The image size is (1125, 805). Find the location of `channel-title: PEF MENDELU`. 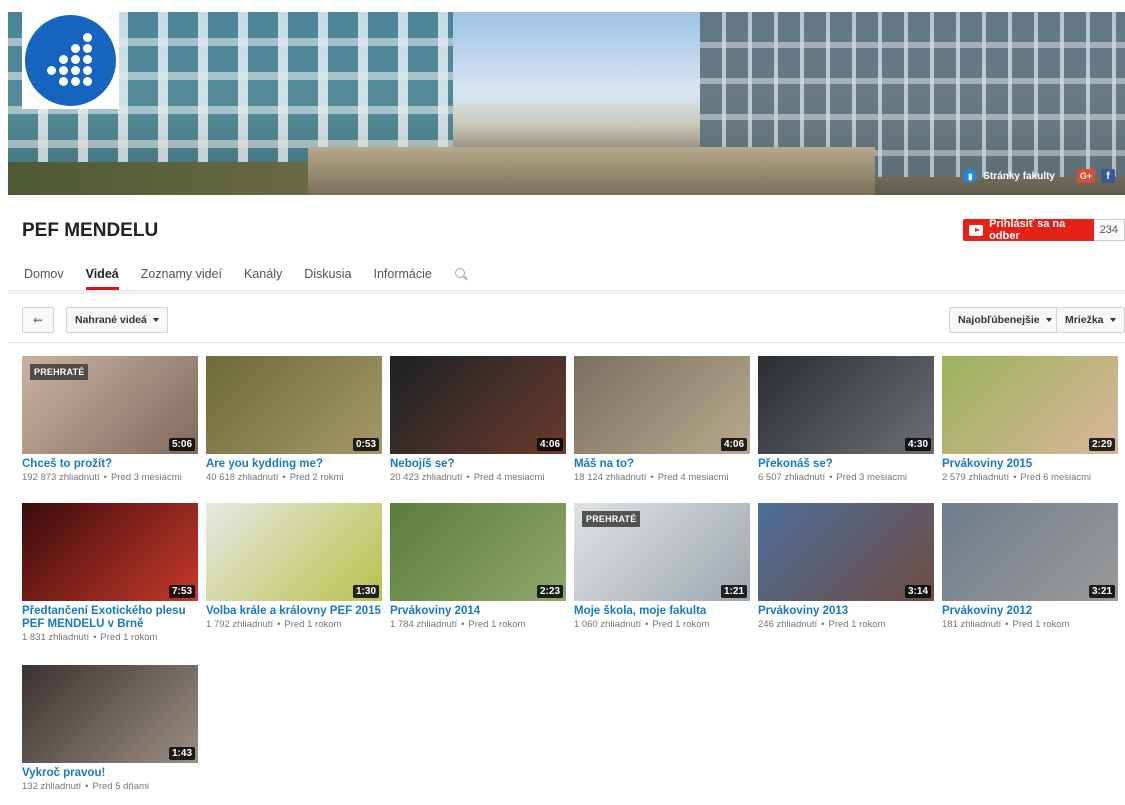

channel-title: PEF MENDELU is located at coordinates (90, 231).